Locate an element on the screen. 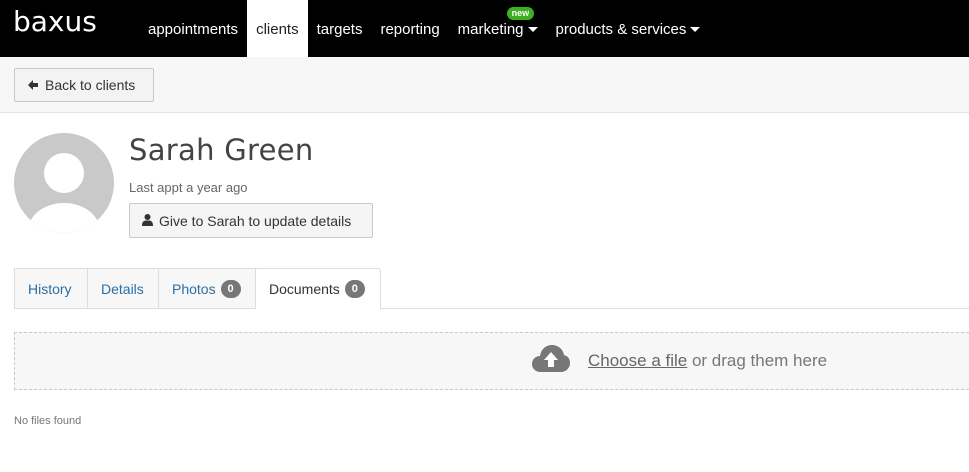 Image resolution: width=969 pixels, height=472 pixels. avatar is located at coordinates (64, 183).